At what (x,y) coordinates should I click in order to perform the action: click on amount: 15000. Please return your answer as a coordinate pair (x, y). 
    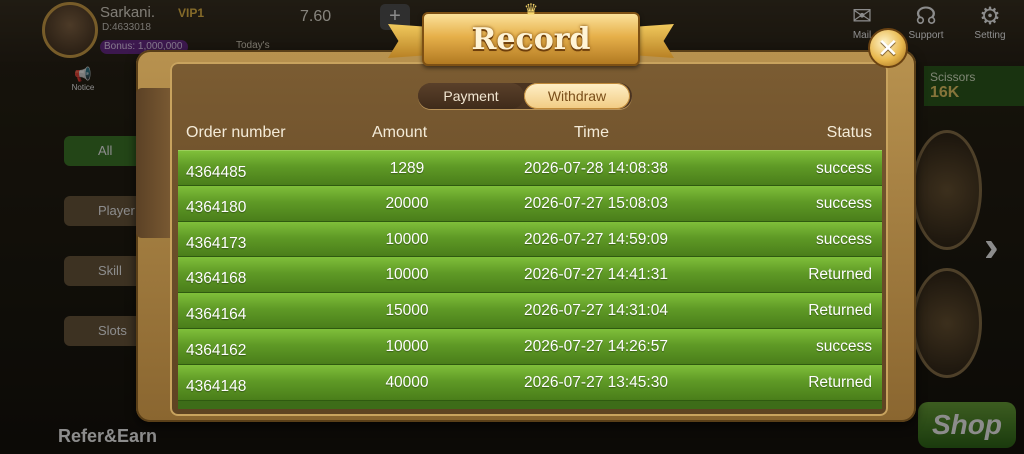
    Looking at the image, I should click on (407, 311).